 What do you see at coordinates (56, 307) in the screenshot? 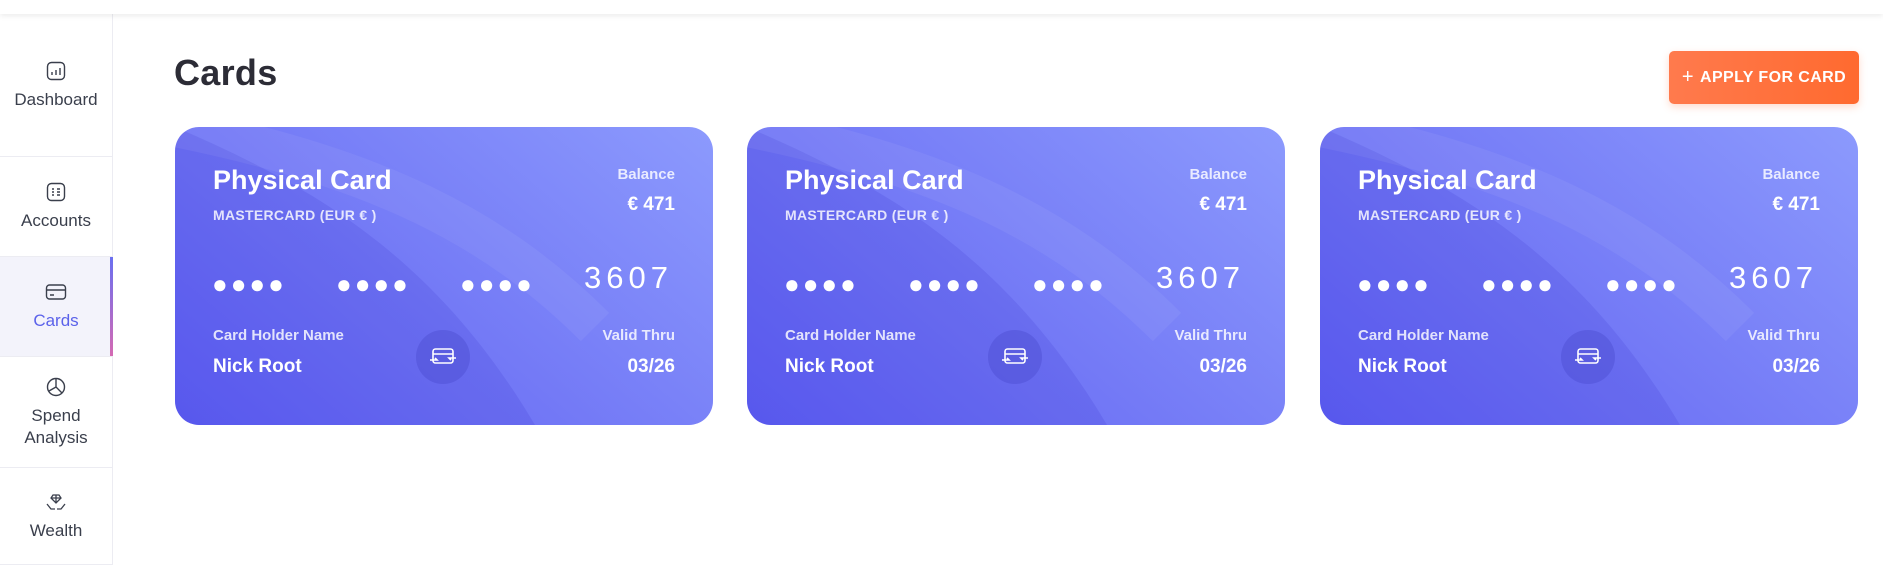
I see `sidebar-item-cards: Cards` at bounding box center [56, 307].